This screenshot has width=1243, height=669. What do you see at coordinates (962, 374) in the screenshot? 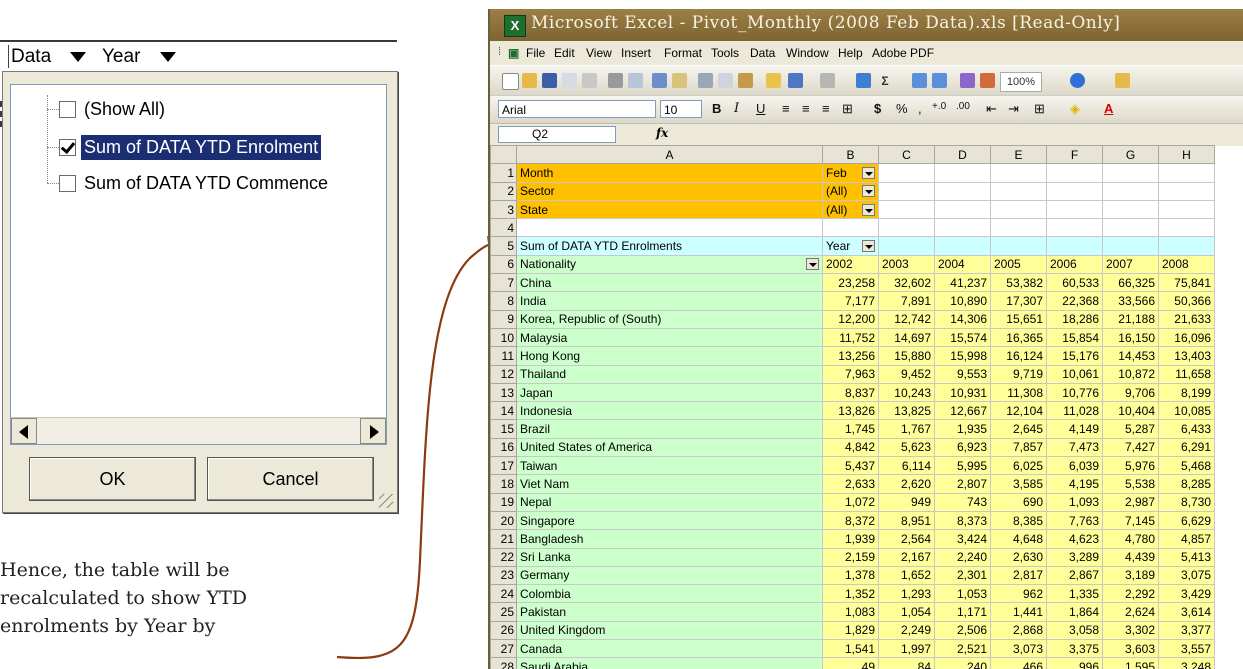
I see `value-cell: 9,553` at bounding box center [962, 374].